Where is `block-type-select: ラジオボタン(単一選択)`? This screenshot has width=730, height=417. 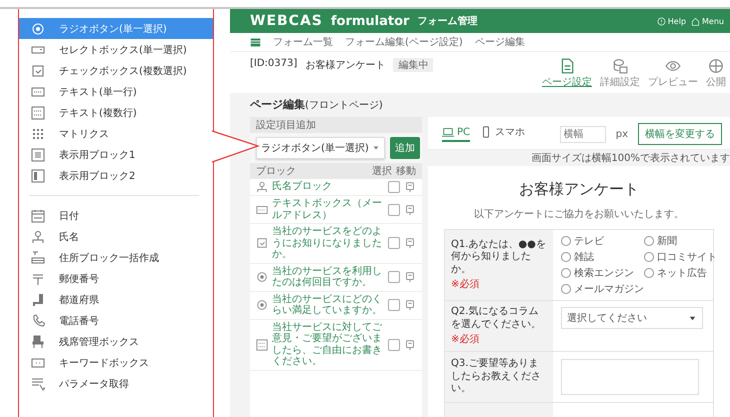
block-type-select: ラジオボタン(単一選択) is located at coordinates (320, 148).